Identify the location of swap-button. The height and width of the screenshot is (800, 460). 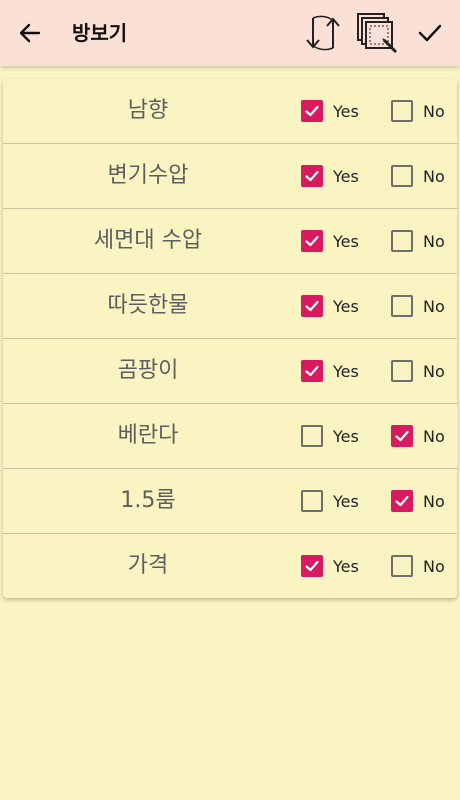
(323, 33).